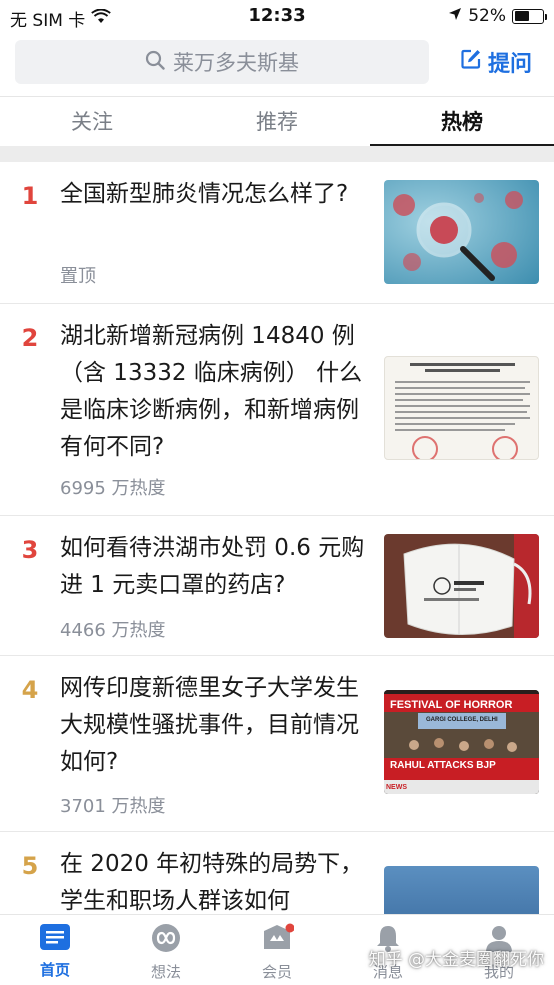 Image resolution: width=554 pixels, height=985 pixels. I want to click on heat-count: 3701 万热度, so click(113, 806).